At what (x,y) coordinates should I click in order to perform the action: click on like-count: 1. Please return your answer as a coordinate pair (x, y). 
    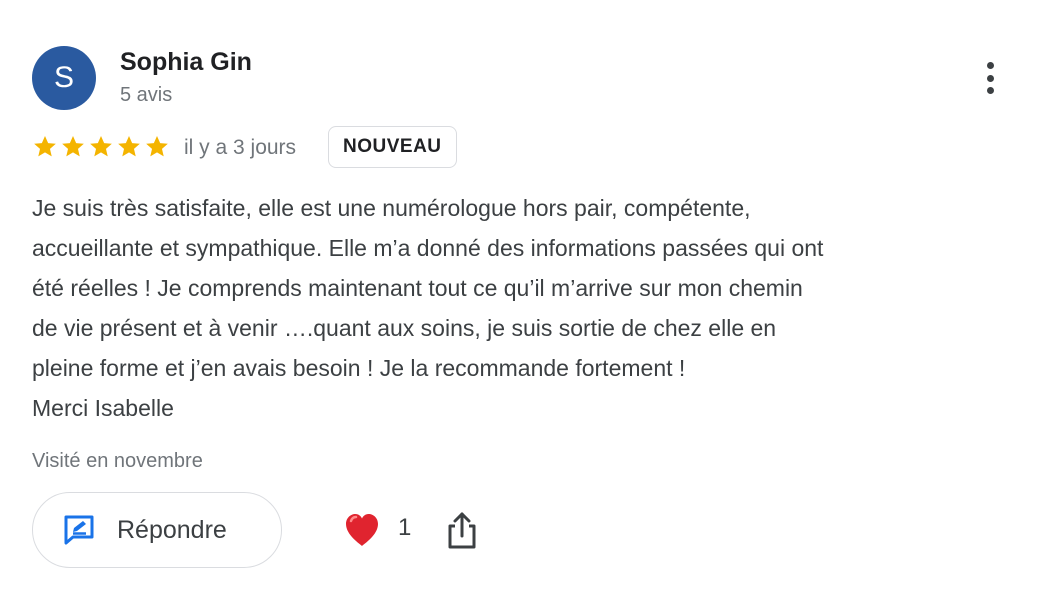
    Looking at the image, I should click on (405, 527).